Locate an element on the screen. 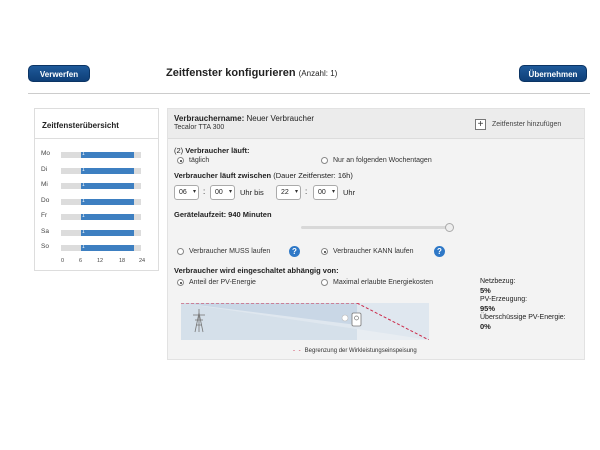 This screenshot has width=600, height=450. runtime-slider is located at coordinates (376, 227).